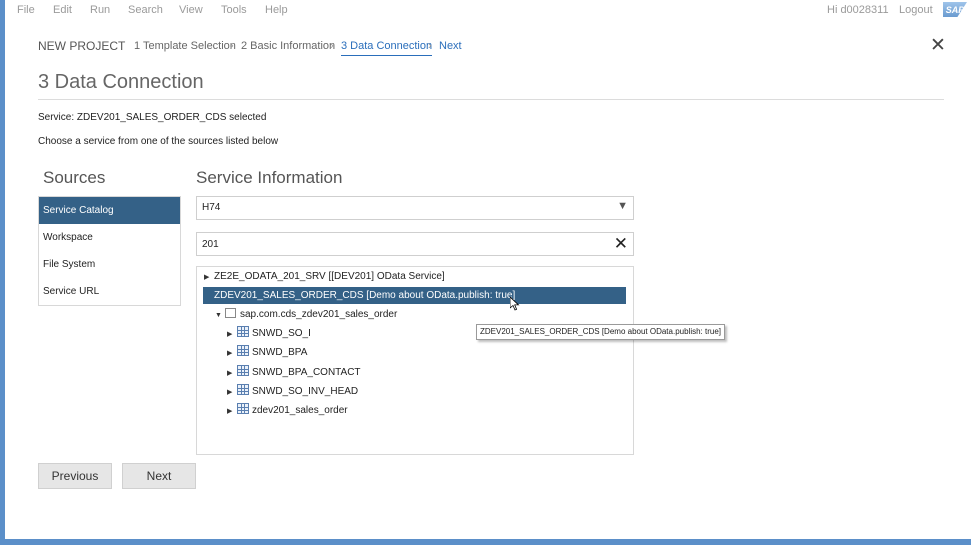 This screenshot has width=971, height=545. Describe the element at coordinates (75, 476) in the screenshot. I see `previous-button: Previous` at that location.